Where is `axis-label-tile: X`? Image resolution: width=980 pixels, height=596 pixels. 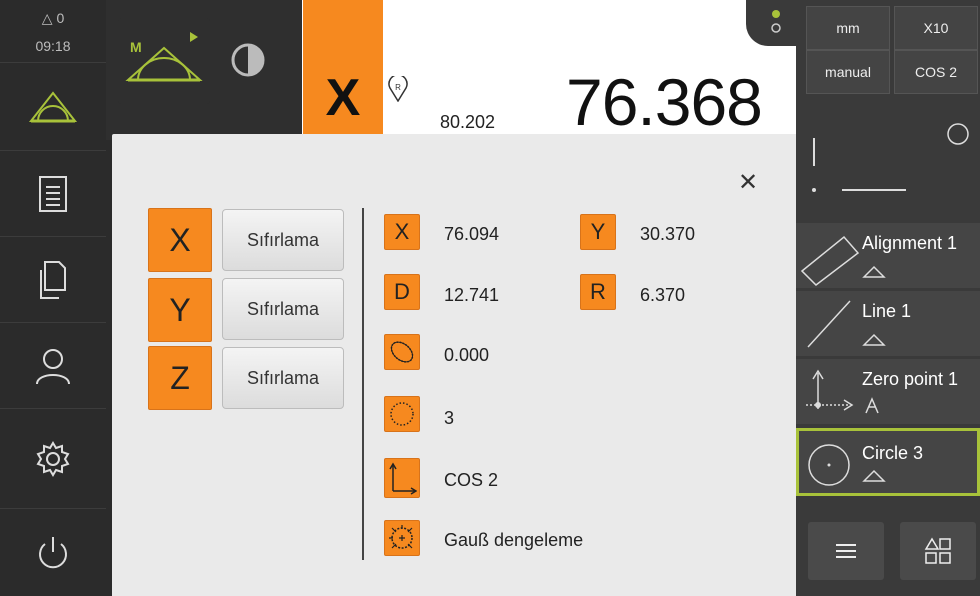 axis-label-tile: X is located at coordinates (343, 70).